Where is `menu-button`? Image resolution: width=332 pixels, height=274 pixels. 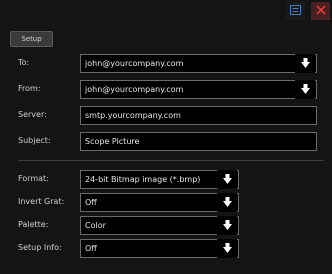 menu-button is located at coordinates (295, 11).